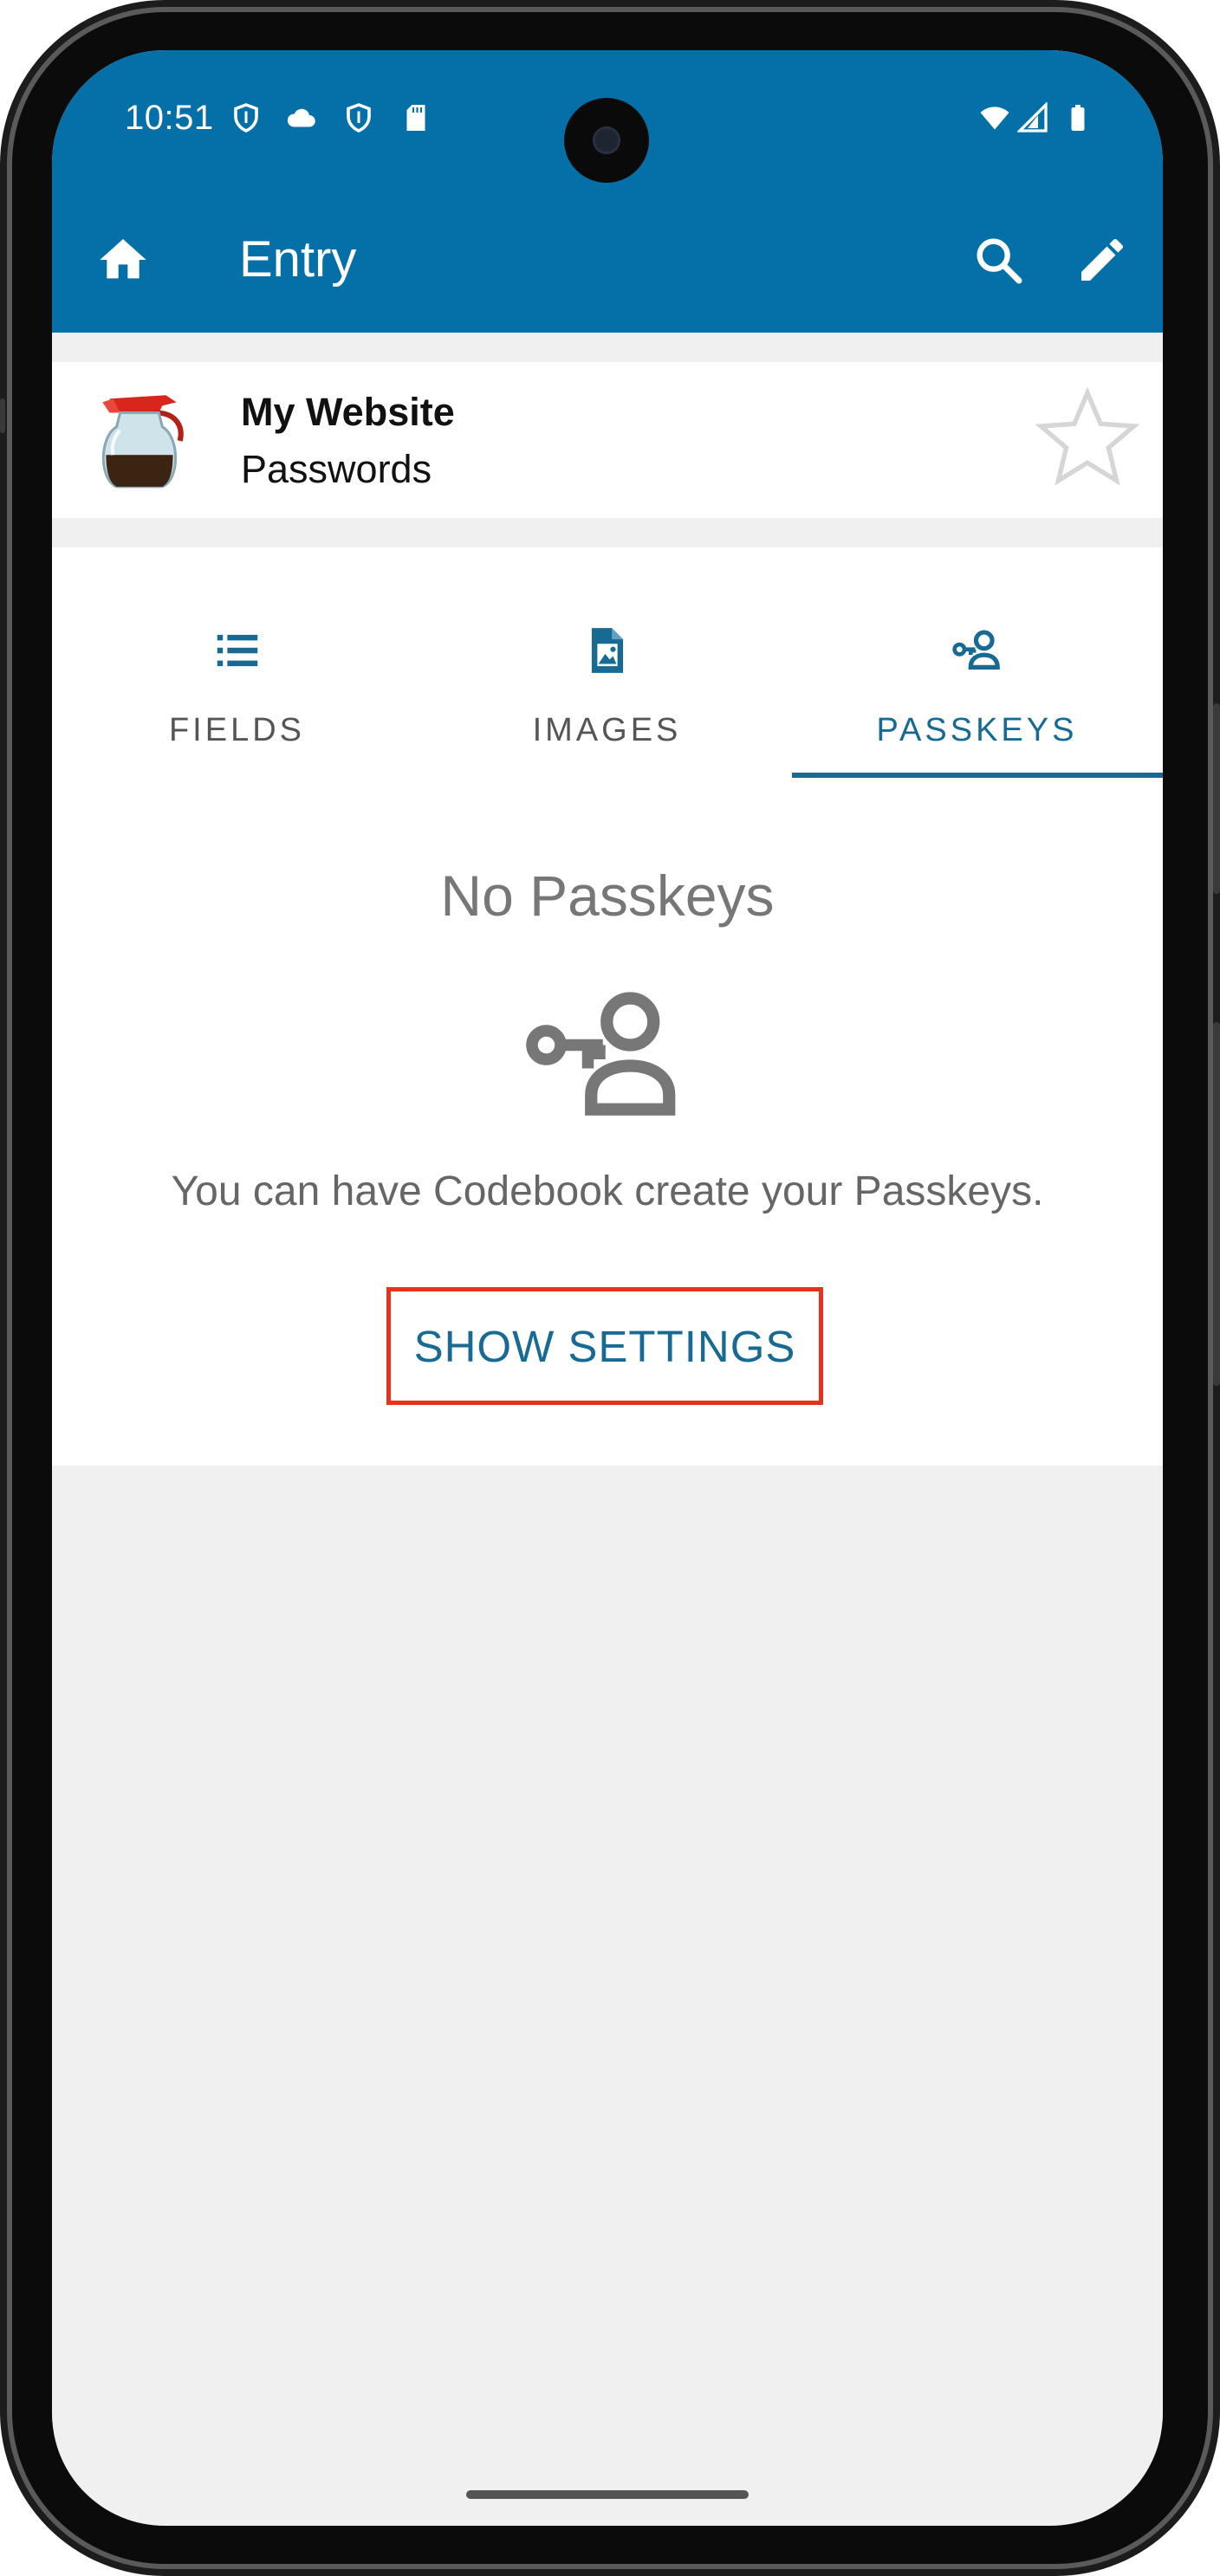 The height and width of the screenshot is (2576, 1220). I want to click on tab-images: IMAGES, so click(607, 664).